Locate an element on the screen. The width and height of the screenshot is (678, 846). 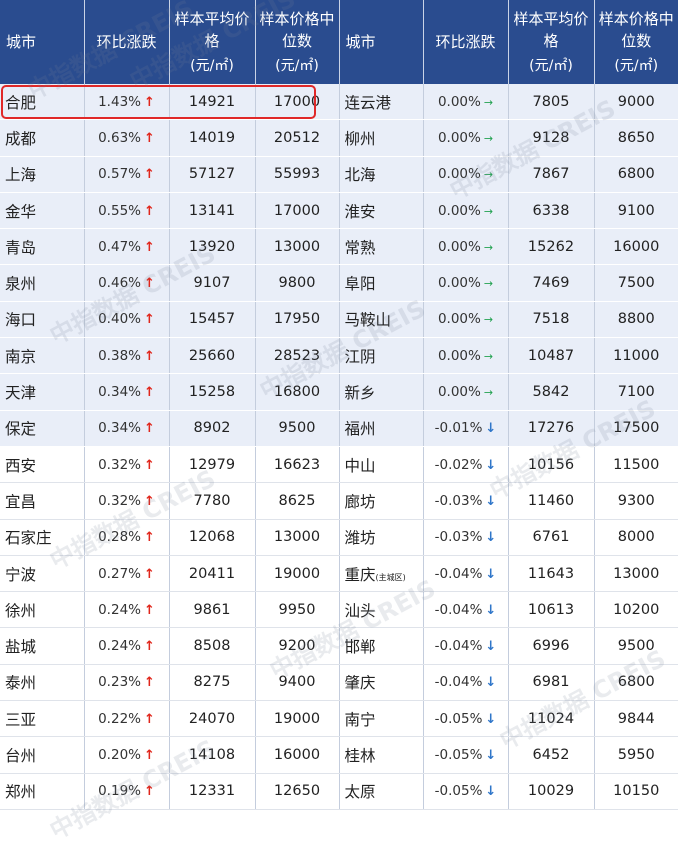
change-cell: 0.22%↑ is located at coordinates (126, 719).